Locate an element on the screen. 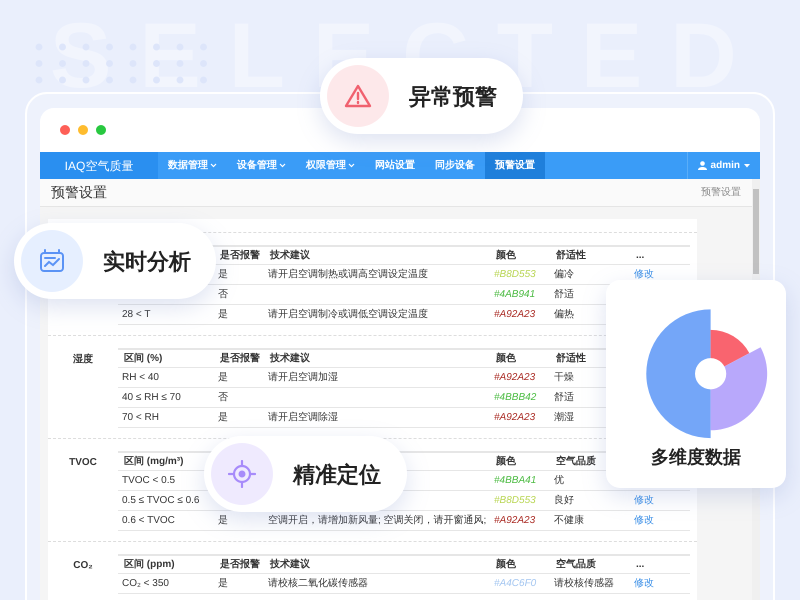  target-icon is located at coordinates (242, 474).